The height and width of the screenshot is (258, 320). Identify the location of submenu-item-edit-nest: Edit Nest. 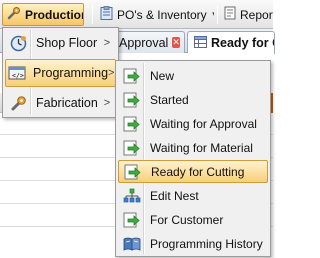
(193, 195).